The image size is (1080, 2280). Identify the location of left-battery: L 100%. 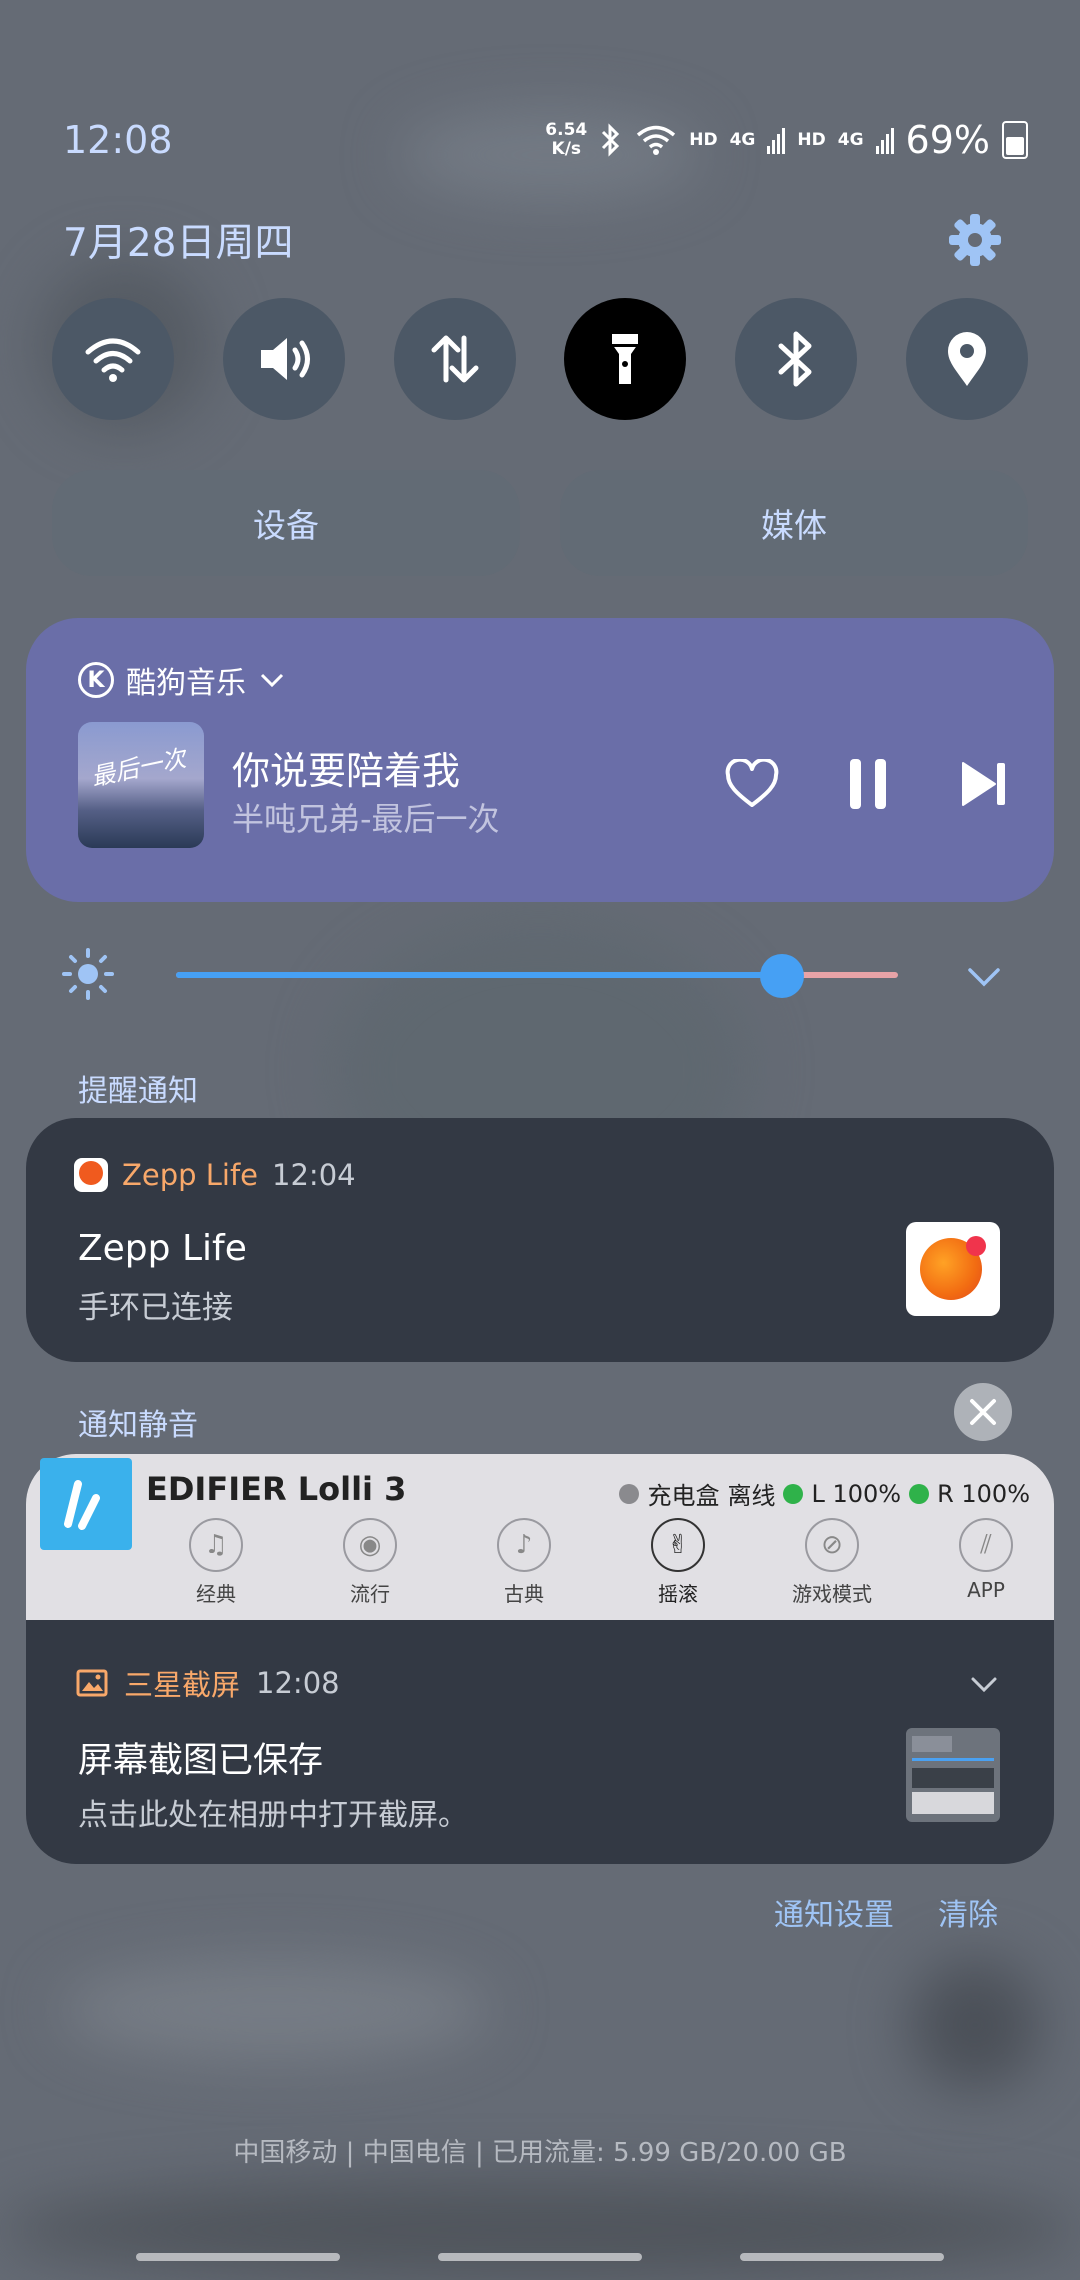
(856, 1493).